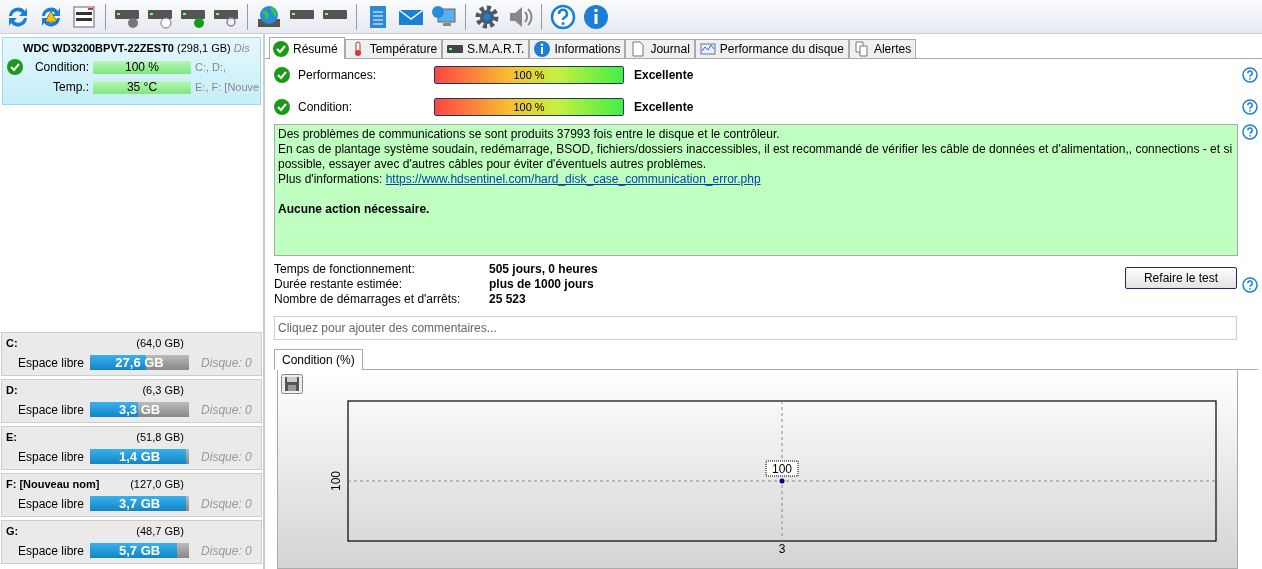 The height and width of the screenshot is (569, 1262). What do you see at coordinates (542, 284) in the screenshot?
I see `stat-value: plus de 1000 jours` at bounding box center [542, 284].